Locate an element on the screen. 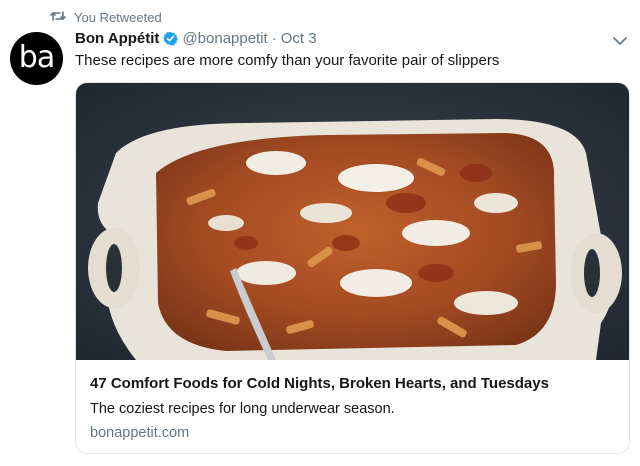 Image resolution: width=640 pixels, height=466 pixels. tweet-header: Bon Appétit @bonappetit · Oct 3 is located at coordinates (196, 38).